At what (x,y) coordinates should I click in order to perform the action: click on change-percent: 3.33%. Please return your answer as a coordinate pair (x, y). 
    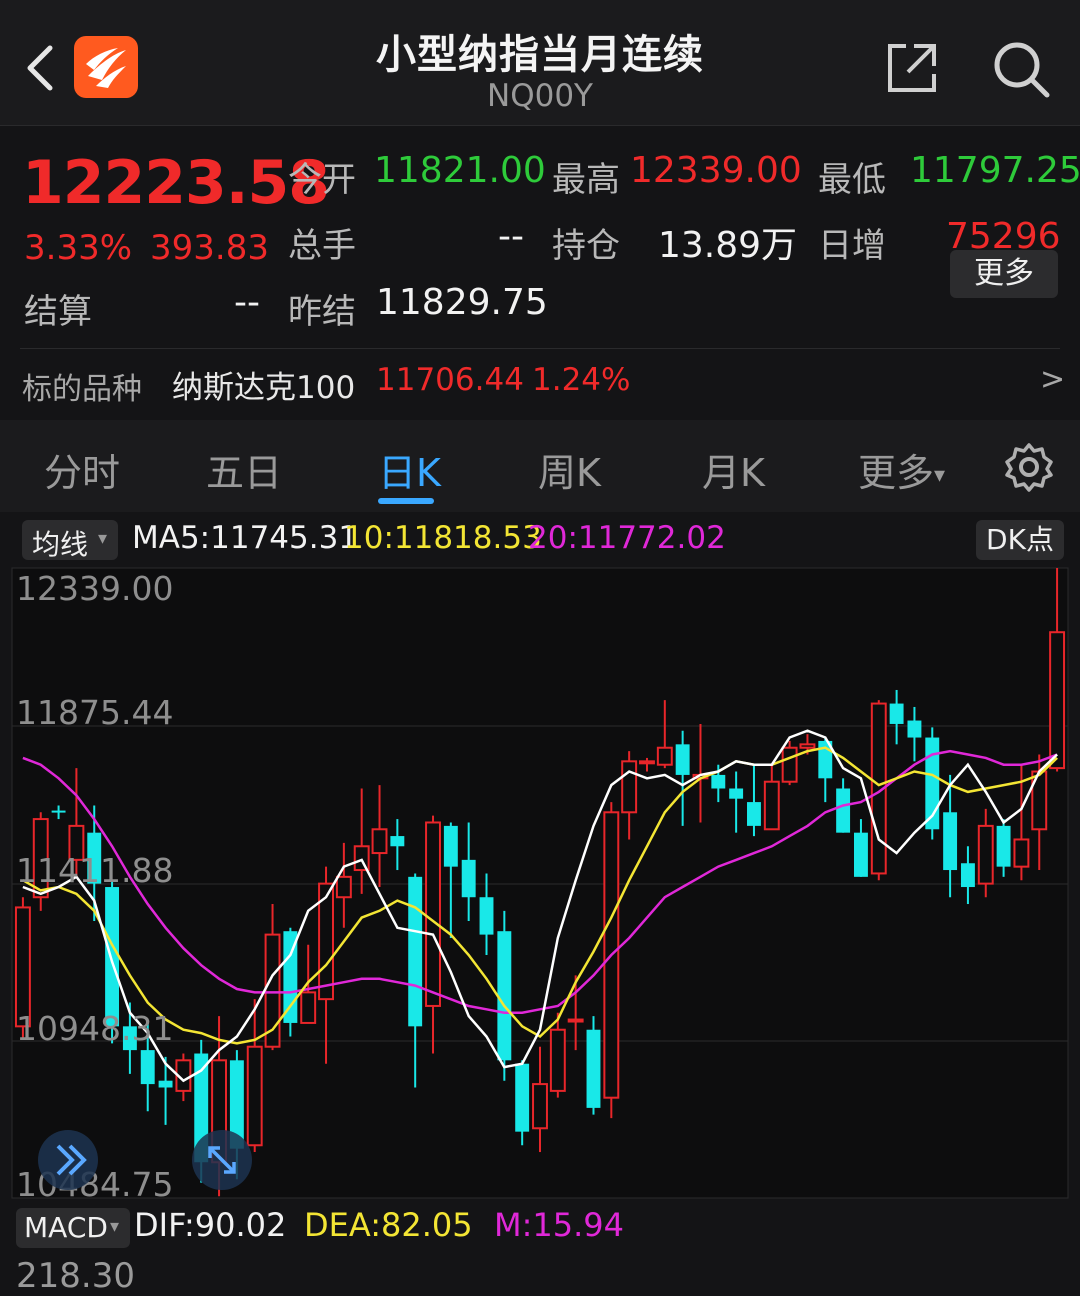
    Looking at the image, I should click on (78, 248).